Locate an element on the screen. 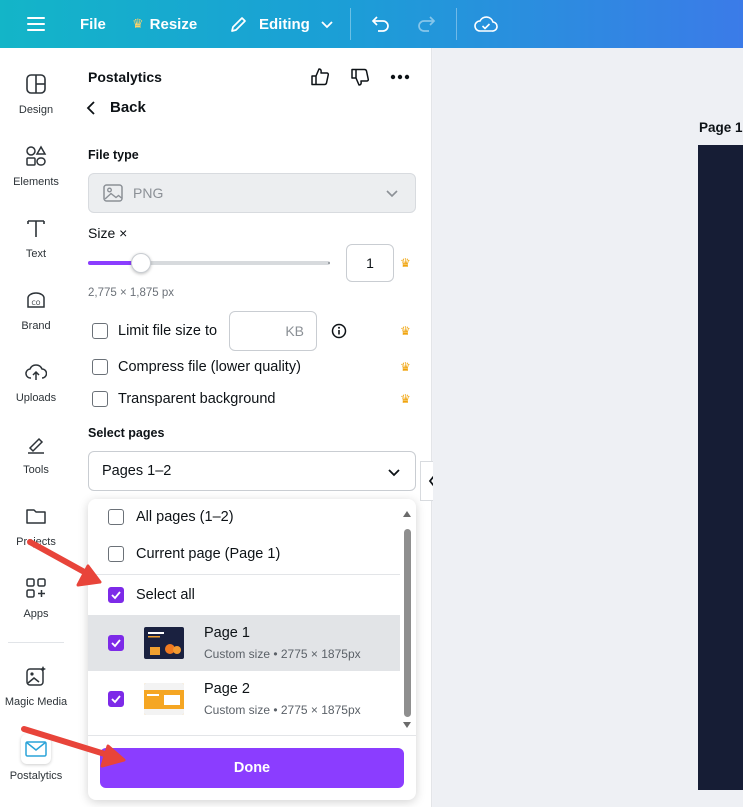 Image resolution: width=743 pixels, height=807 pixels. undo-icon is located at coordinates (380, 24).